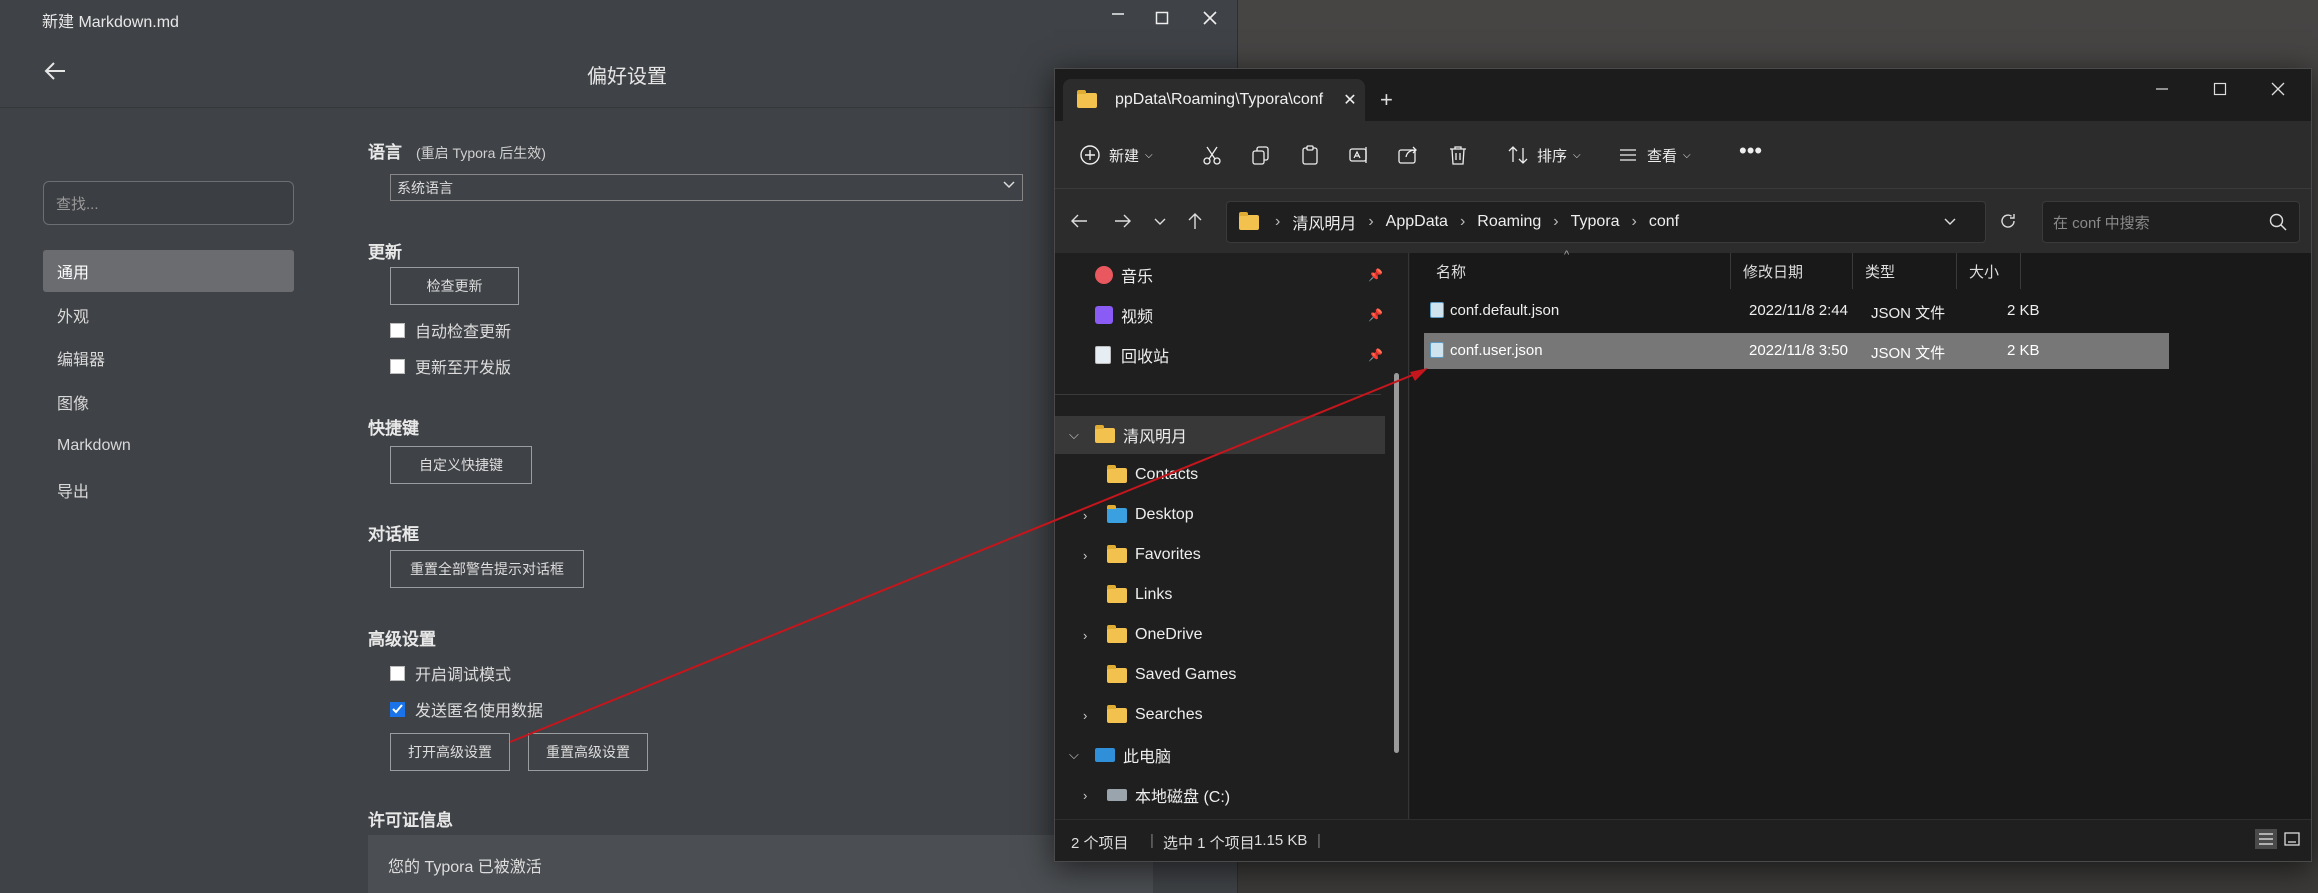  I want to click on language-select: 系统语言, so click(706, 187).